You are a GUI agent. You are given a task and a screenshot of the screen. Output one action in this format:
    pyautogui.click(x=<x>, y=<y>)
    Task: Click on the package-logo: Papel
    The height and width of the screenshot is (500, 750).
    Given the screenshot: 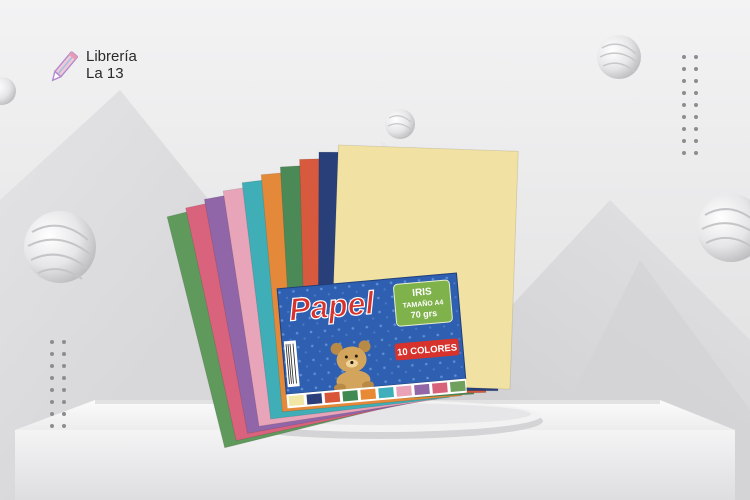 What is the action you would take?
    pyautogui.click(x=331, y=305)
    